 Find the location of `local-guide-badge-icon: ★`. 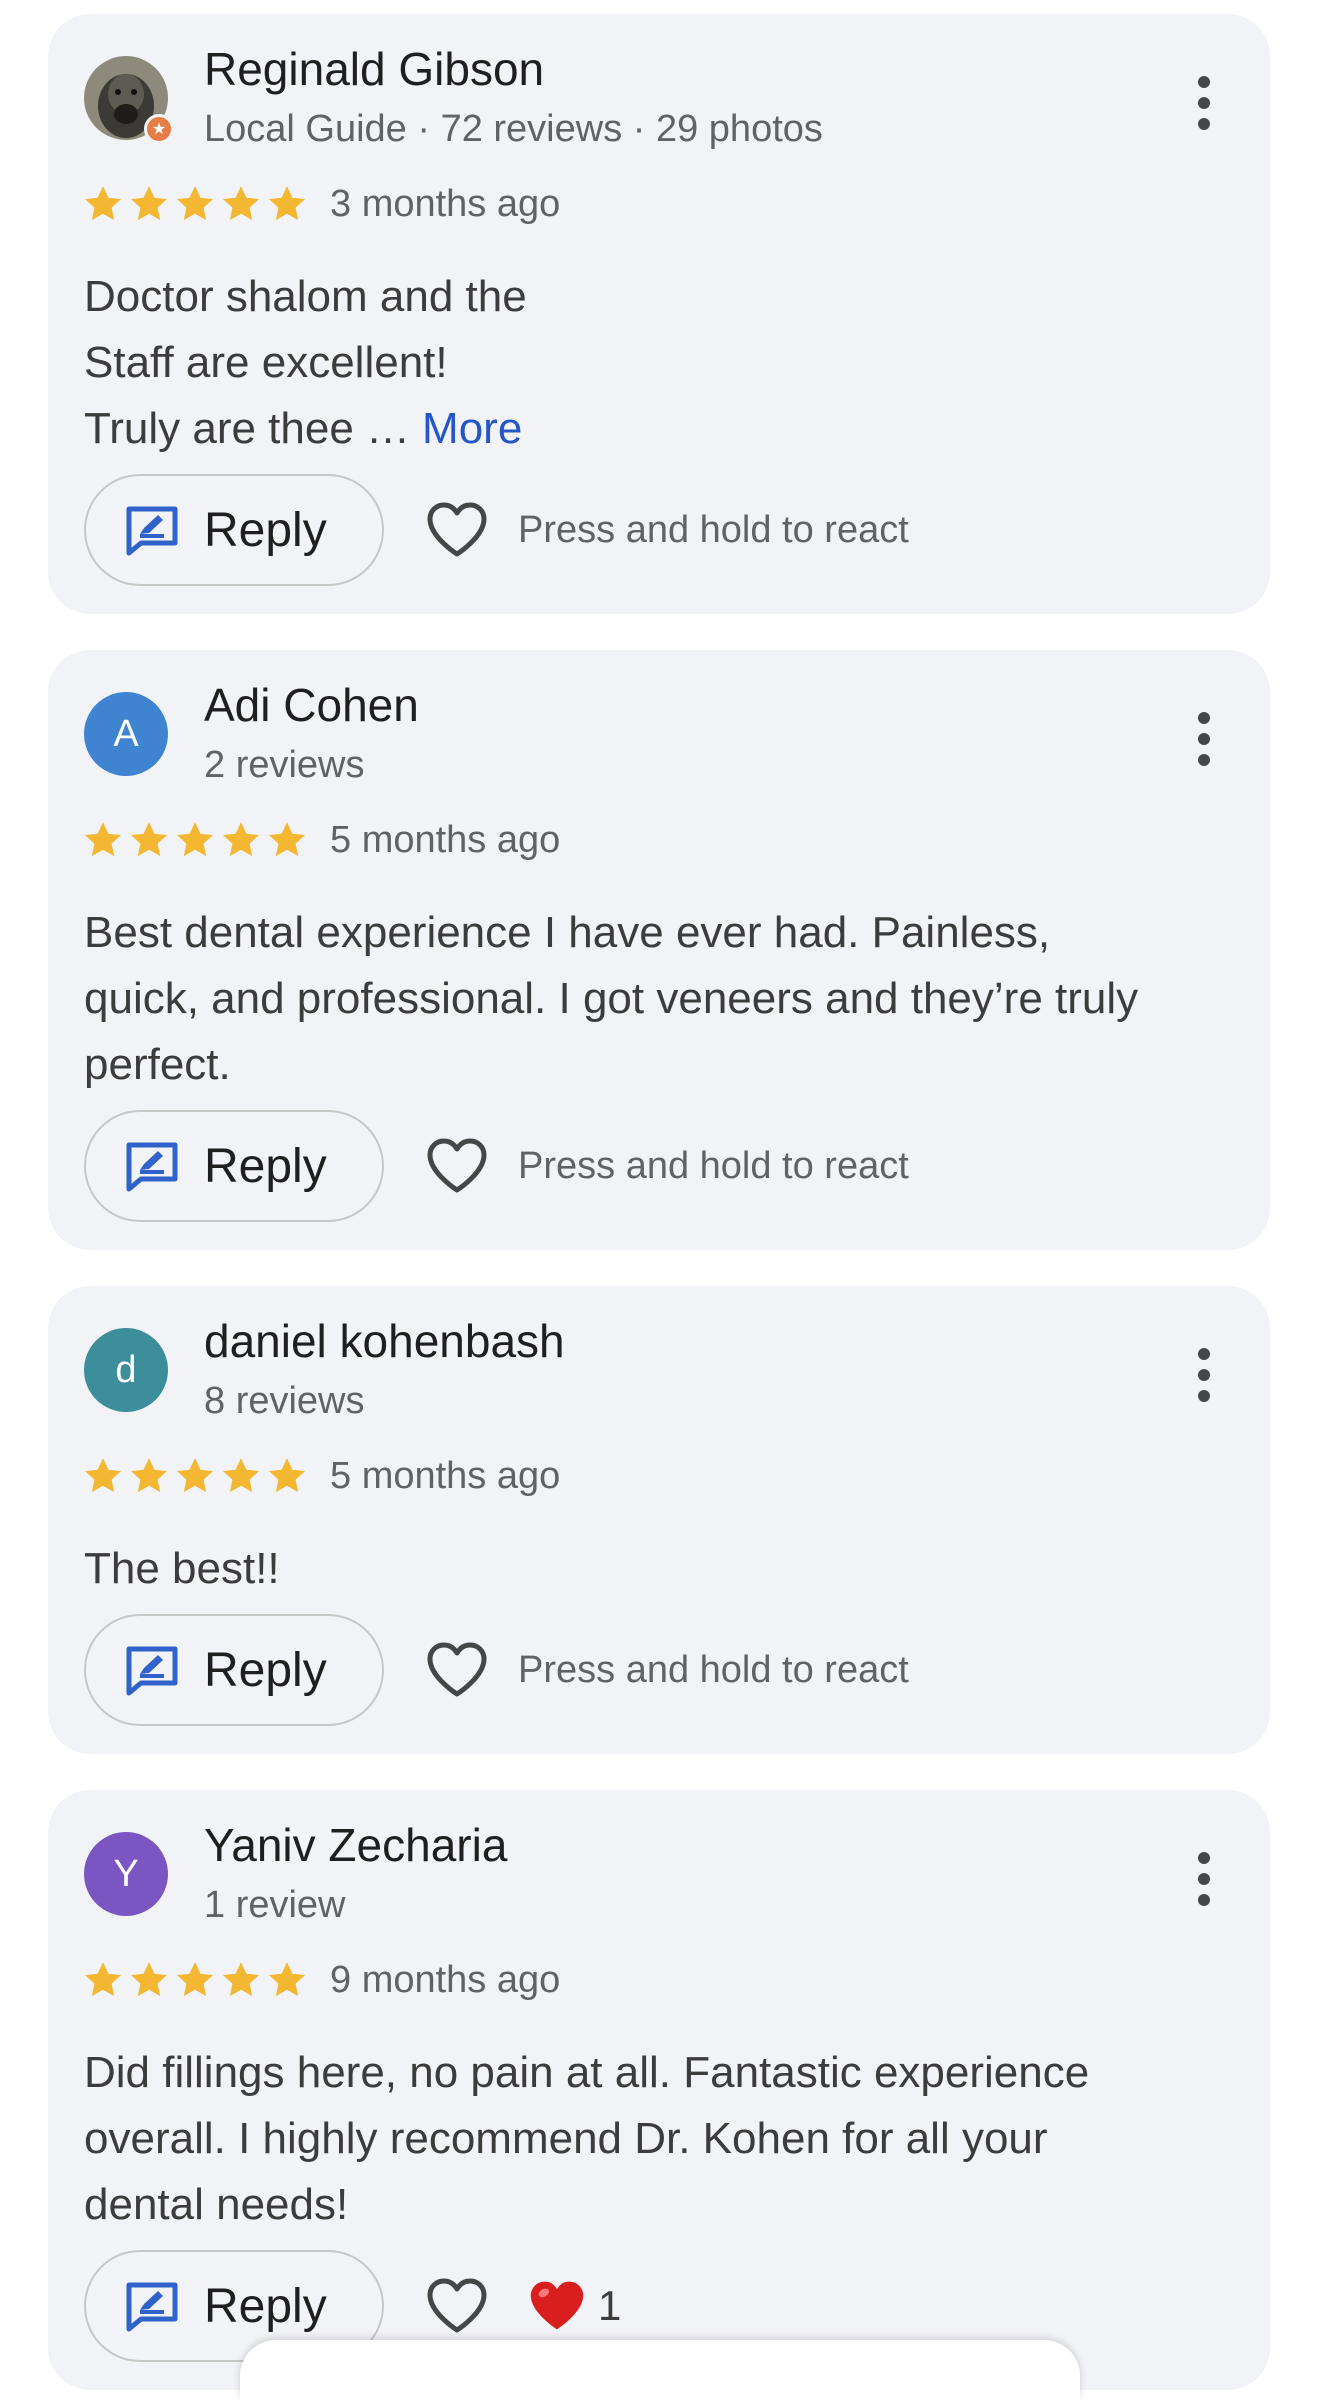

local-guide-badge-icon: ★ is located at coordinates (159, 129).